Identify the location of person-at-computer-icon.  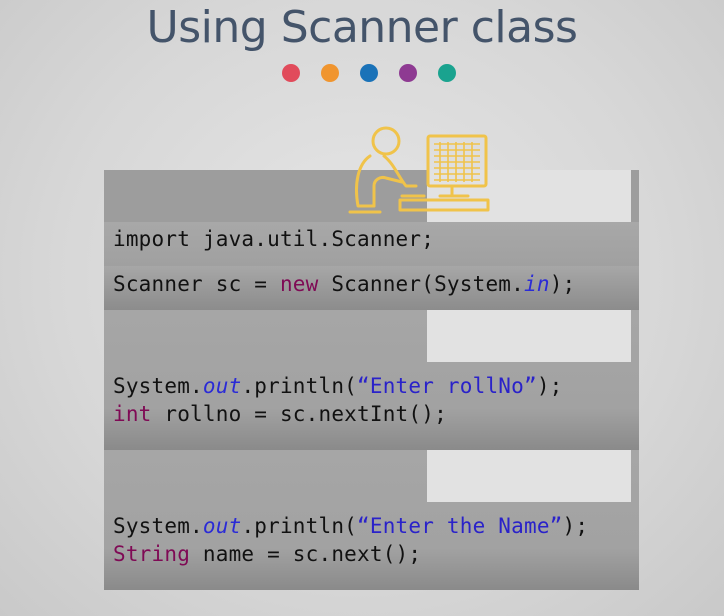
(419, 170).